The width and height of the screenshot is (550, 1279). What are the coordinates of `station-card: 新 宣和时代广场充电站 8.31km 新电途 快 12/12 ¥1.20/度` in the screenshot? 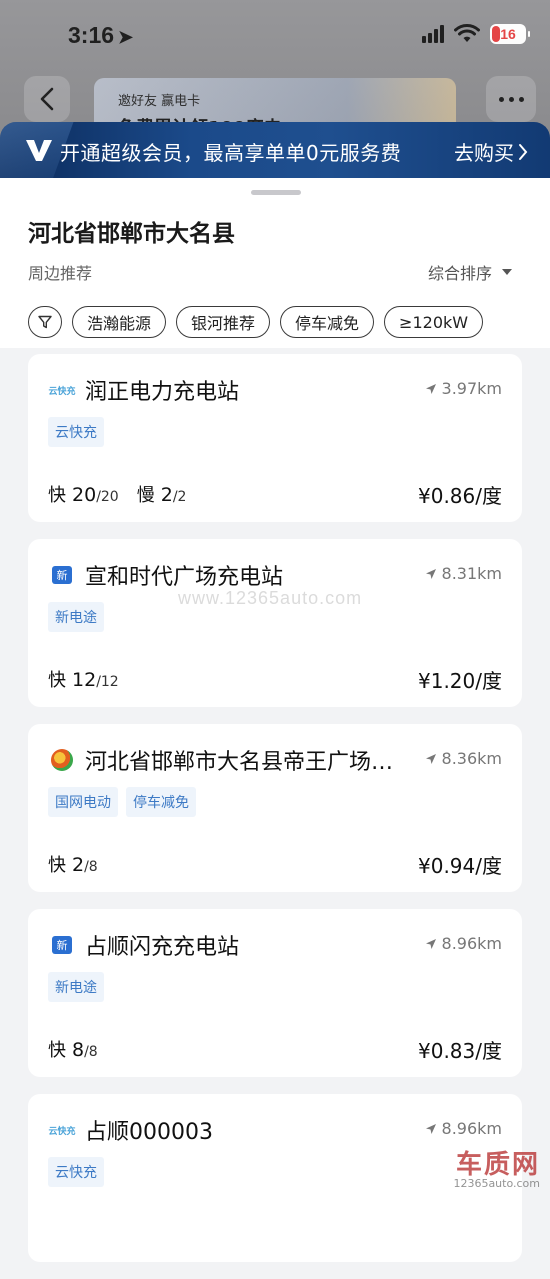 It's located at (275, 623).